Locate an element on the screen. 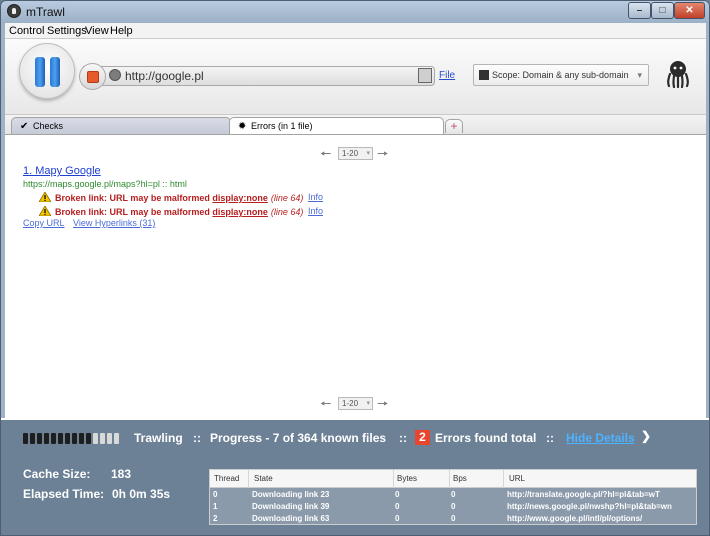  cell-thread: 1 is located at coordinates (215, 506).